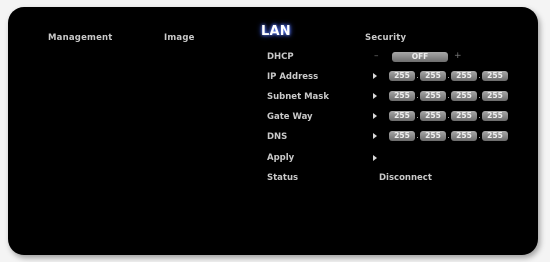 The image size is (550, 262). Describe the element at coordinates (179, 38) in the screenshot. I see `tab-image: Image` at that location.